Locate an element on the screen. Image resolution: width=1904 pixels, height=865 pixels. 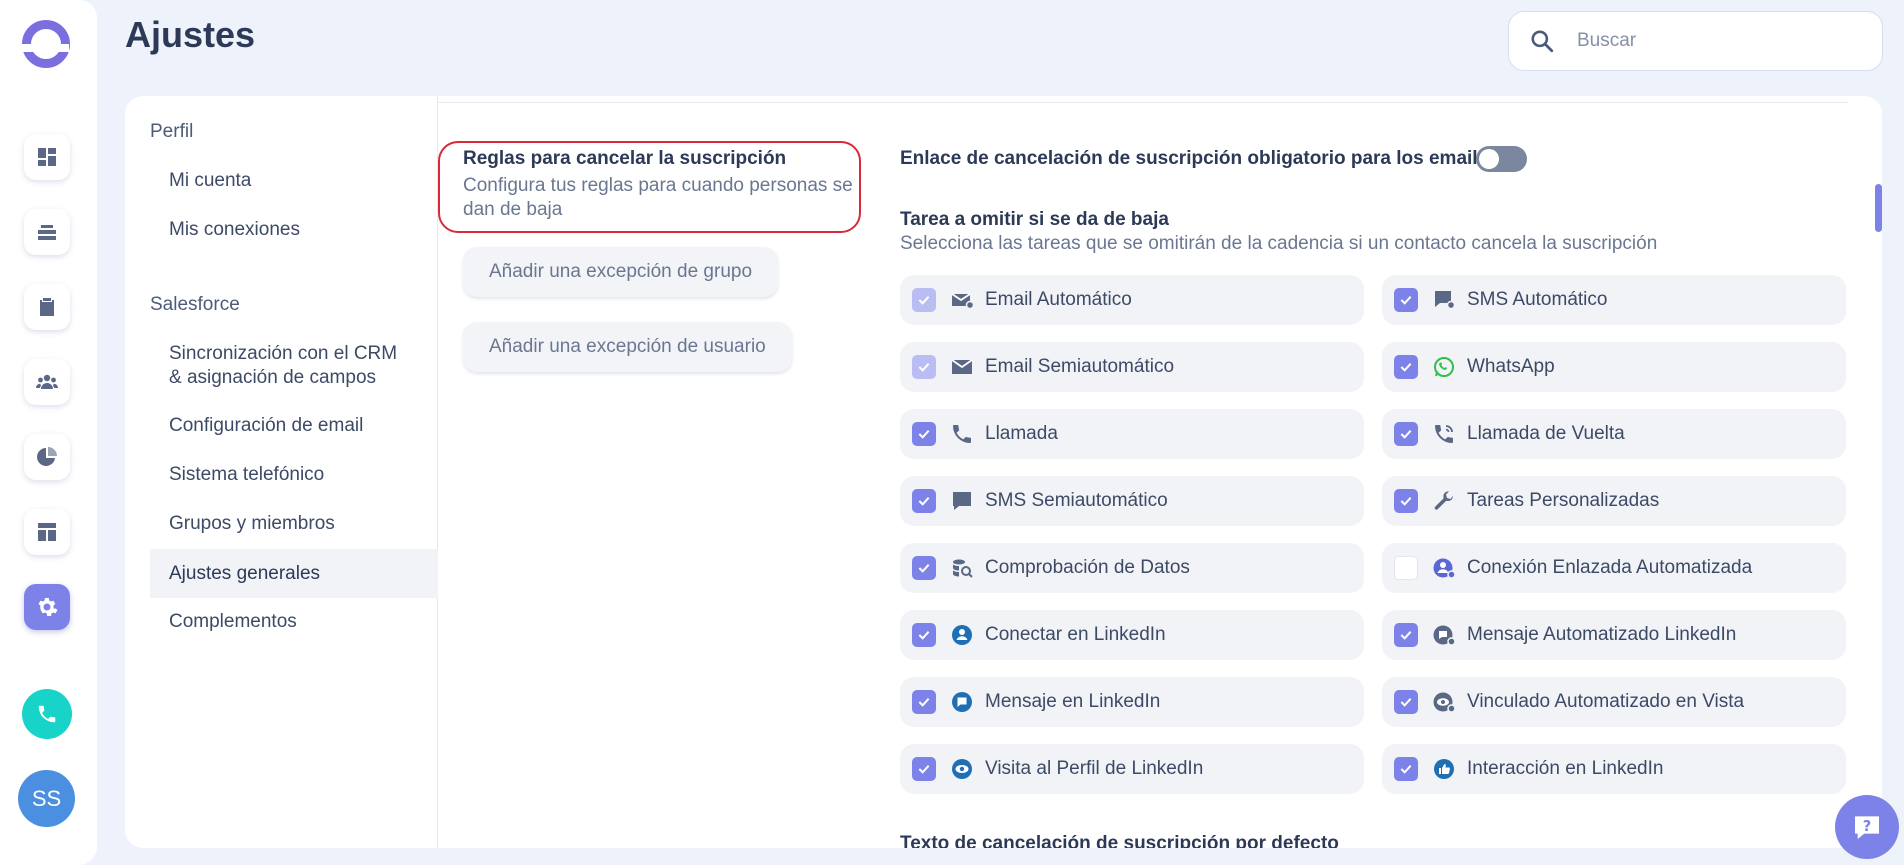
nav-item-email-config: Configuración de email is located at coordinates (294, 426).